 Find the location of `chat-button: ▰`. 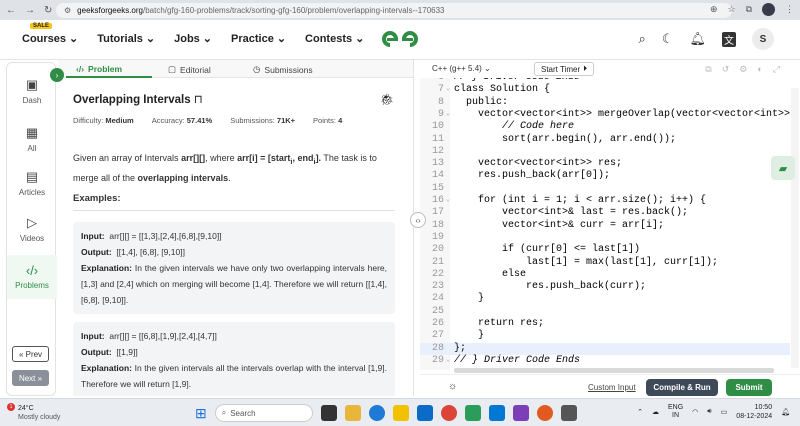

chat-button: ▰ is located at coordinates (783, 168).